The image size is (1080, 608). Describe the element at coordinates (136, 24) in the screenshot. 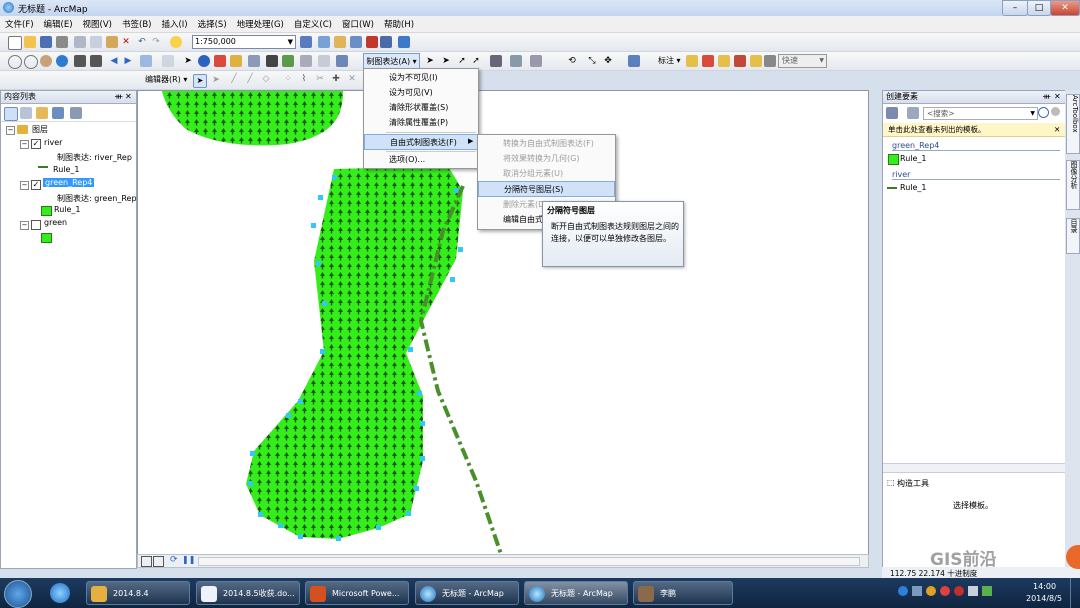

I see `menu-bookmarks: 书签(B)` at that location.